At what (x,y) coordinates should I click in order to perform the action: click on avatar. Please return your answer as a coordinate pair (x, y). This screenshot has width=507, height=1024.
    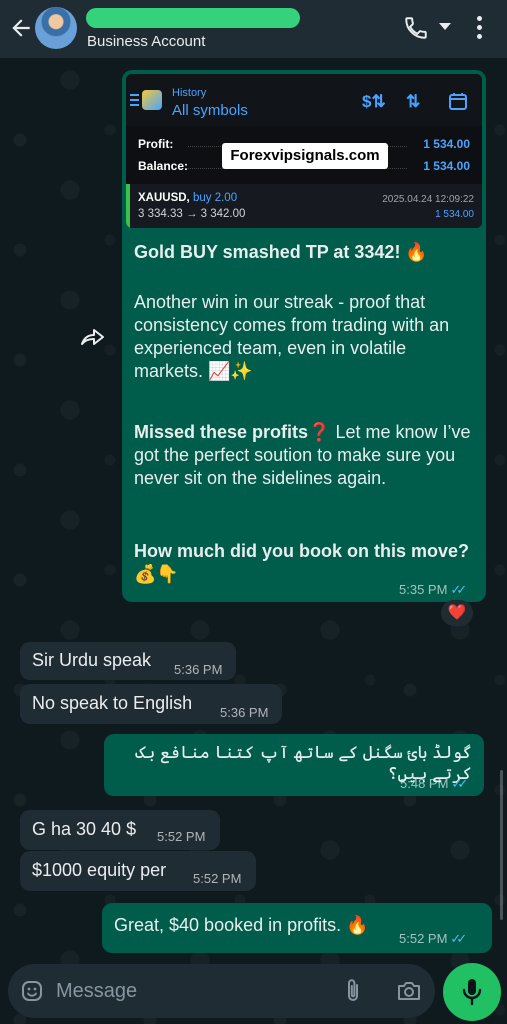
    Looking at the image, I should click on (56, 28).